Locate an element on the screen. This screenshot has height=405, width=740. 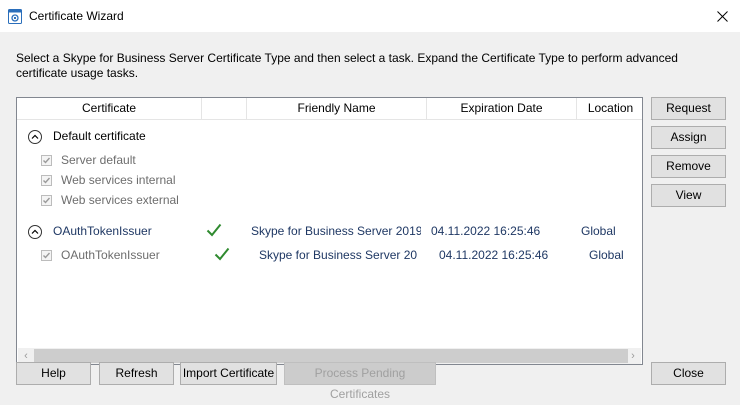
close-button: Close is located at coordinates (688, 373).